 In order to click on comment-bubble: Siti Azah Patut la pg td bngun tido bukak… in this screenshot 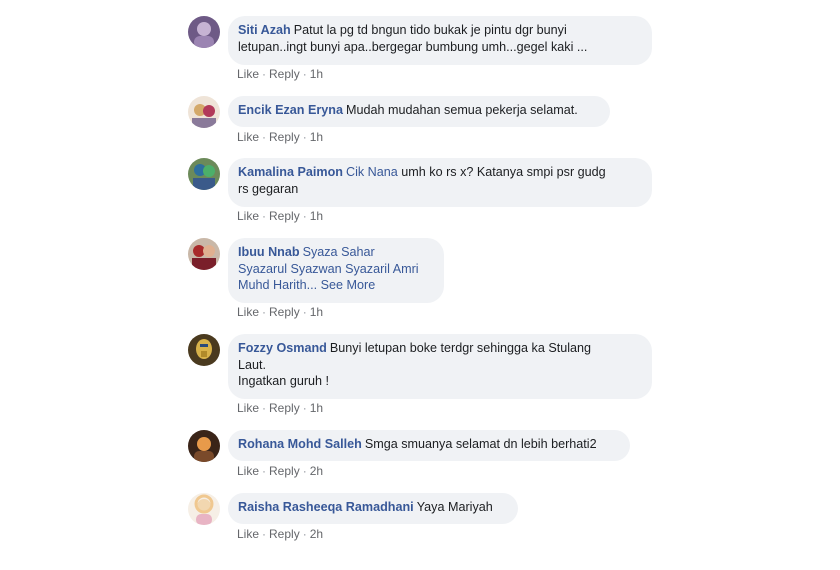, I will do `click(440, 40)`.